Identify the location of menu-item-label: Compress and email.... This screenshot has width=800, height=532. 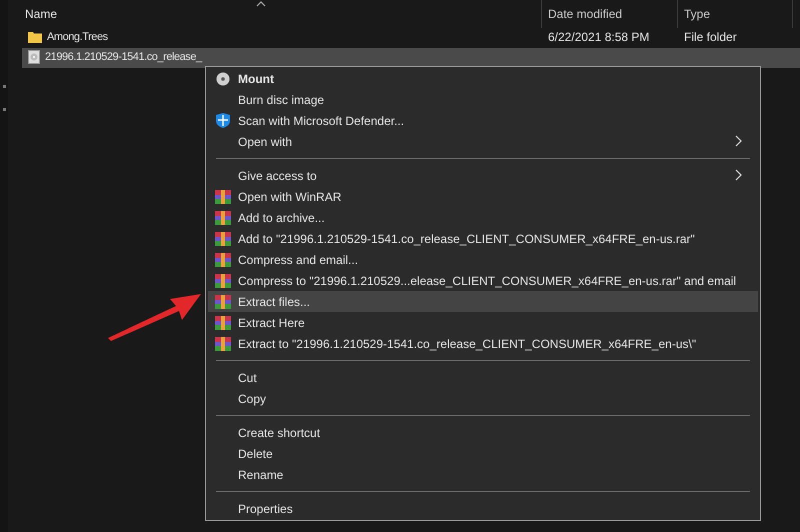
(298, 260).